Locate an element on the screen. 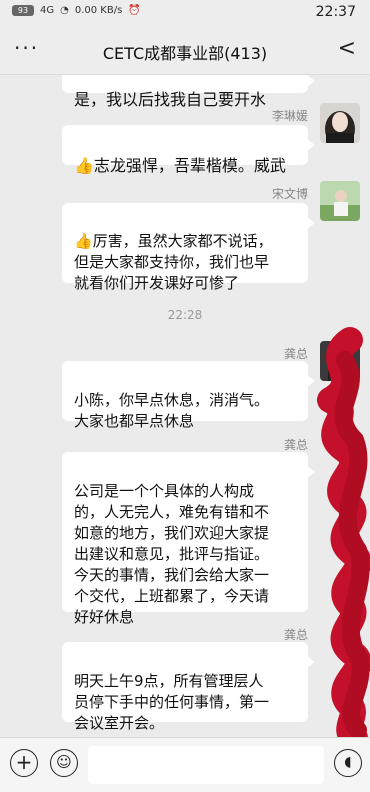  add-icon: + is located at coordinates (24, 763).